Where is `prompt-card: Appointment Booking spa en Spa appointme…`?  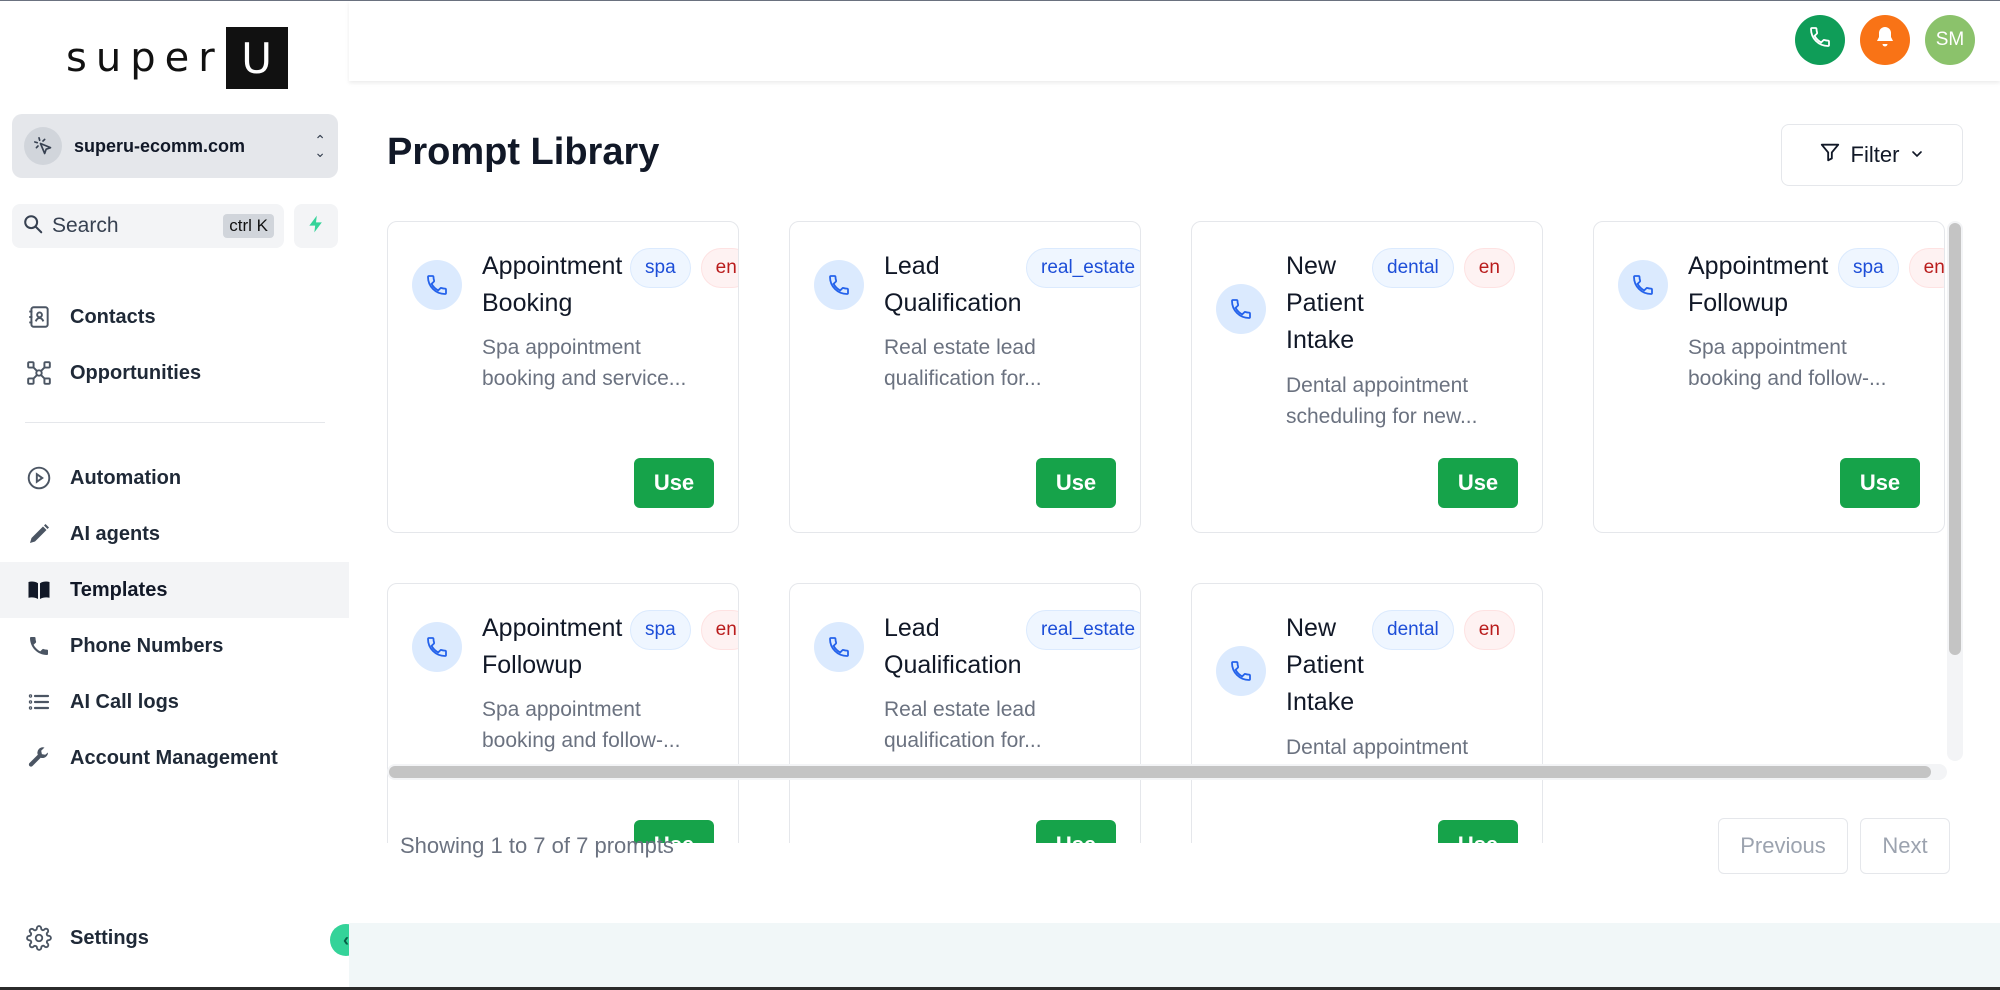
prompt-card: Appointment Booking spa en Spa appointme… is located at coordinates (563, 377).